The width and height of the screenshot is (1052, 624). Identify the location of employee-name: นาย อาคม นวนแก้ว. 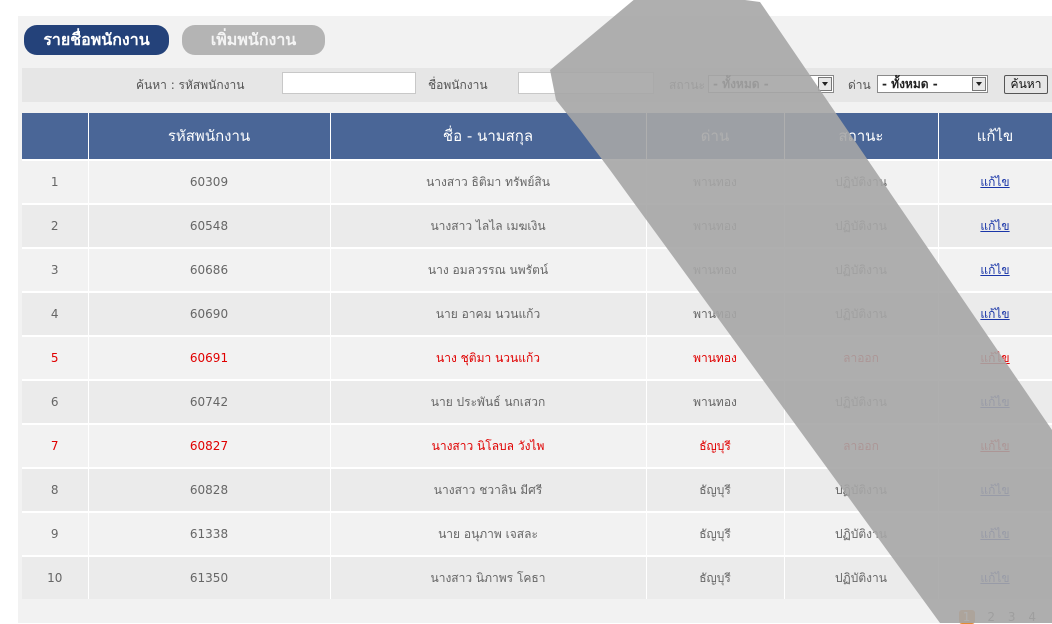
(488, 313).